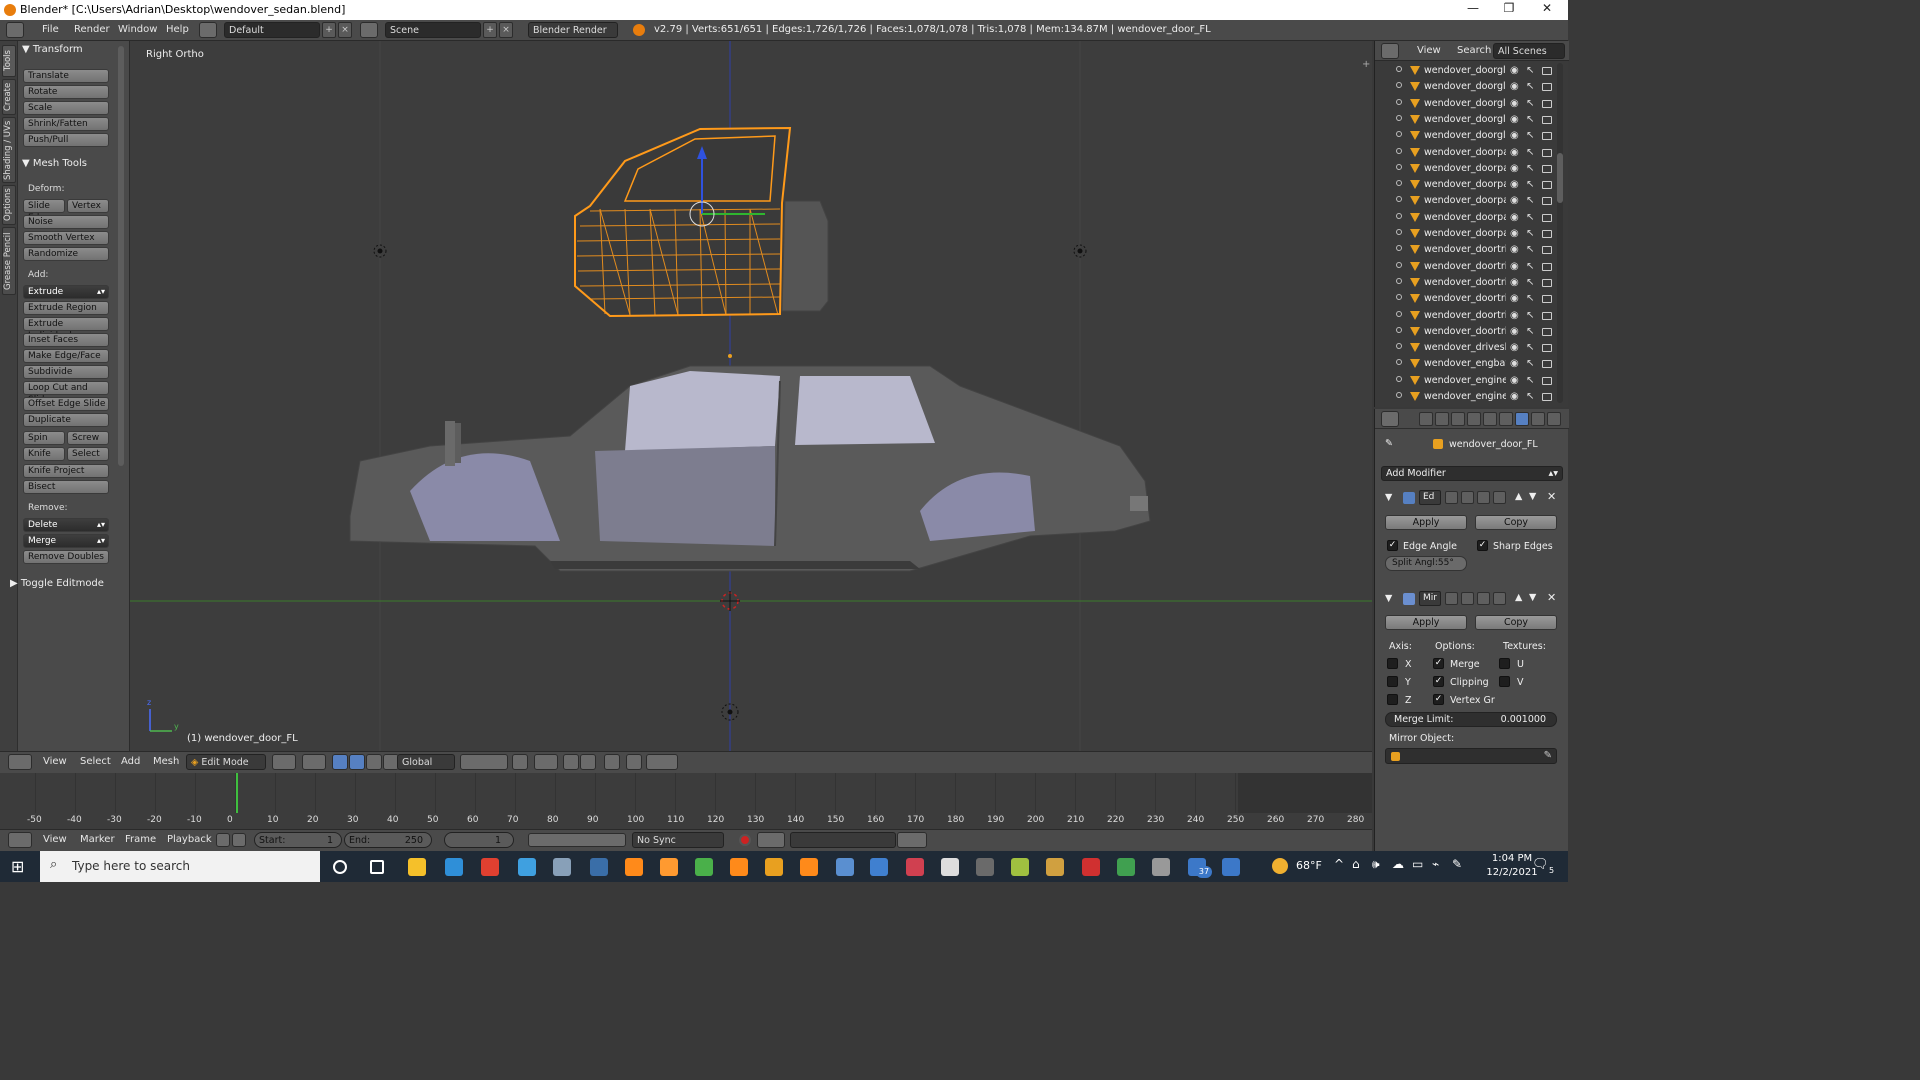 The width and height of the screenshot is (1920, 1080). Describe the element at coordinates (66, 525) in the screenshot. I see `delete-dropdown: Delete ▴▾` at that location.